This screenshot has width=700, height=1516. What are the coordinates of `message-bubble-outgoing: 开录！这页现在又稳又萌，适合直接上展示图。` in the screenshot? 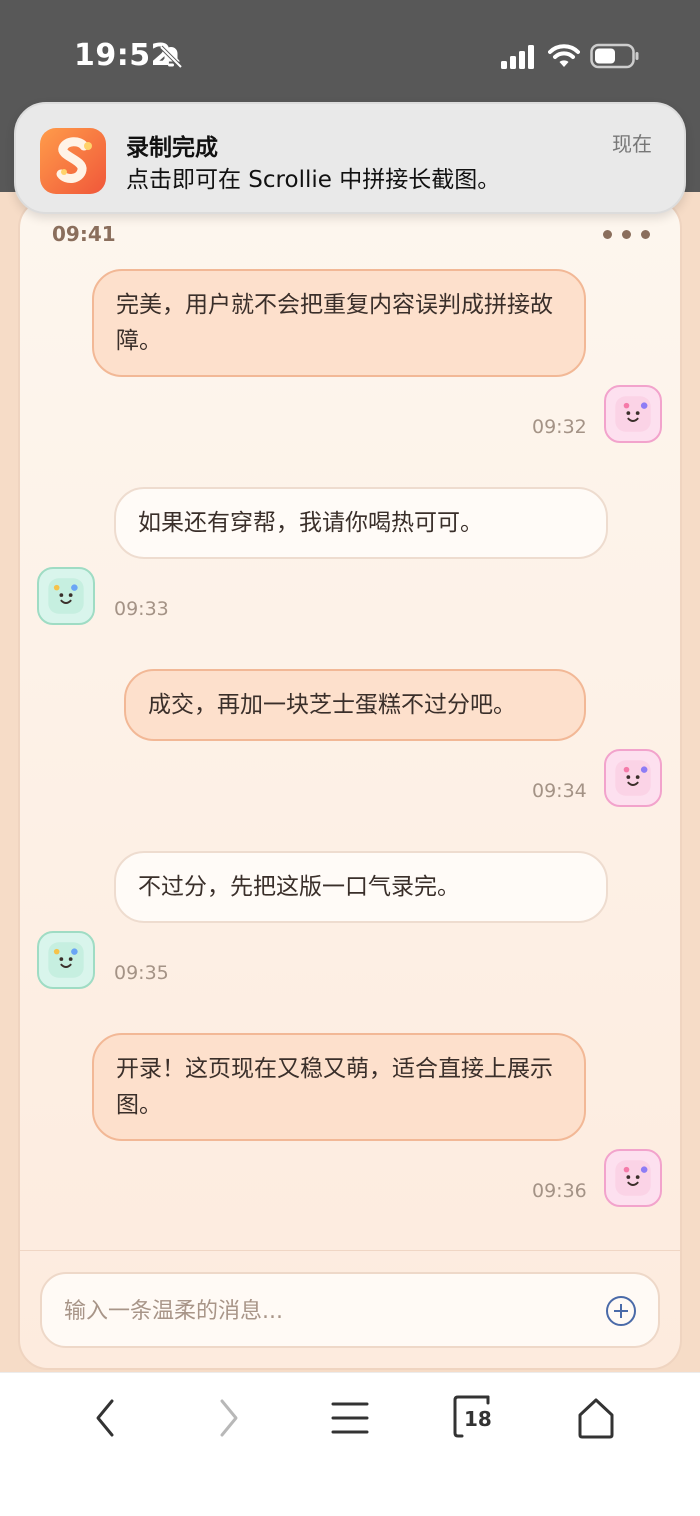 It's located at (339, 1087).